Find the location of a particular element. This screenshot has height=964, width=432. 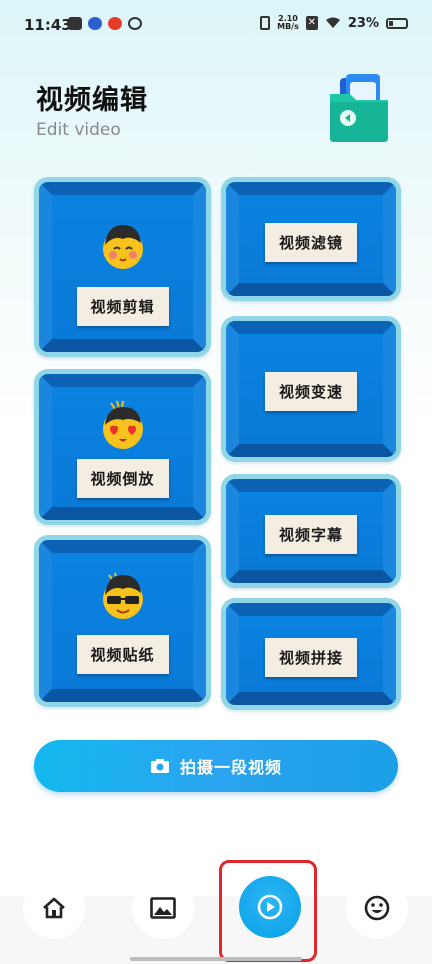

record-video-button: 拍摄一段视频 is located at coordinates (216, 766).